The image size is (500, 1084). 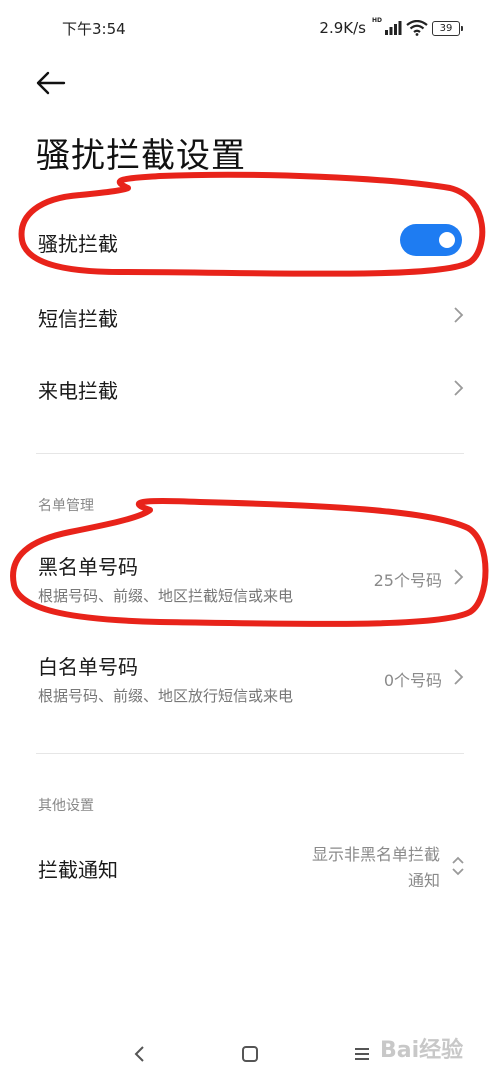 I want to click on back-arrow-icon, so click(x=51, y=83).